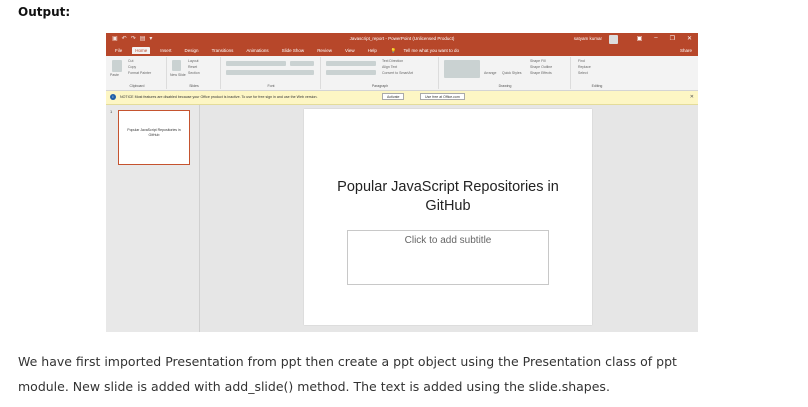 The image size is (808, 407). Describe the element at coordinates (597, 73) in the screenshot. I see `editing-group: Find Replace Select Editing` at that location.